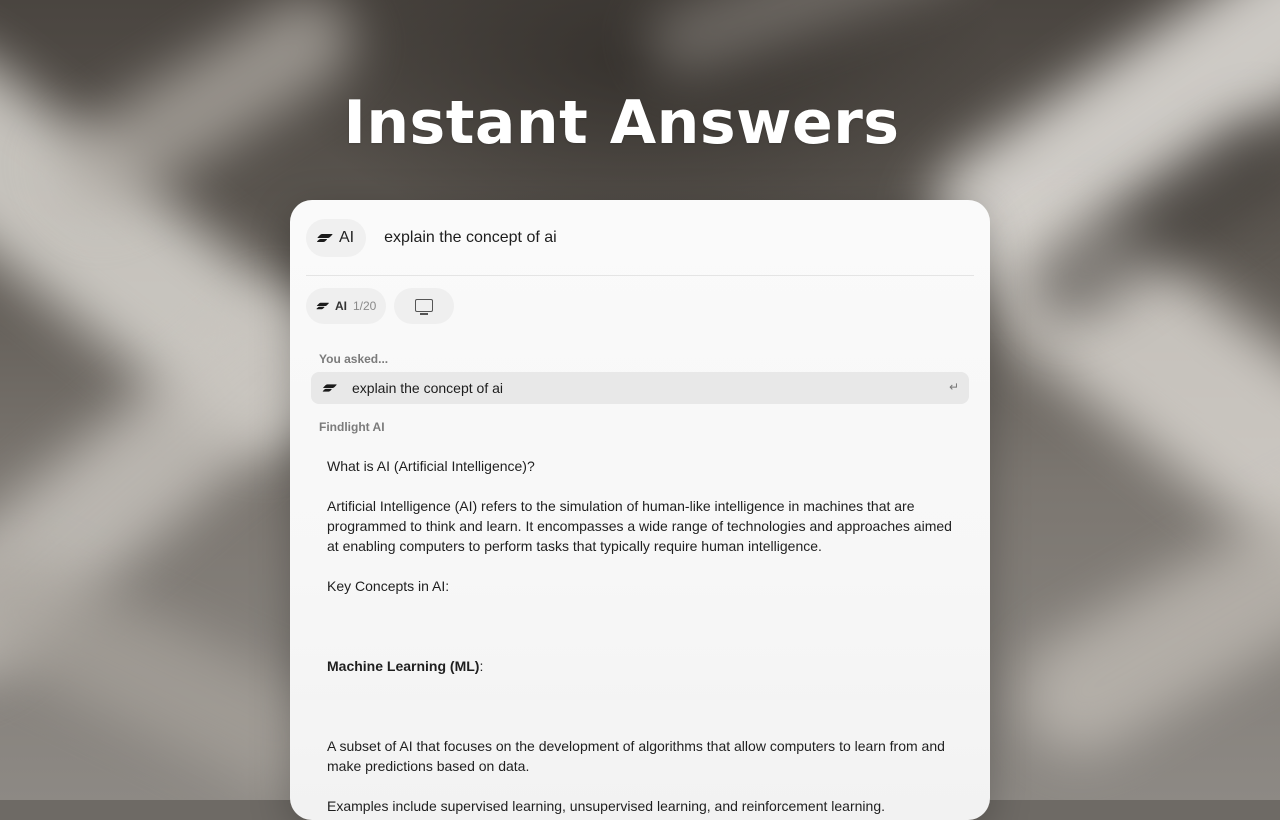  I want to click on mode-label: AI, so click(347, 237).